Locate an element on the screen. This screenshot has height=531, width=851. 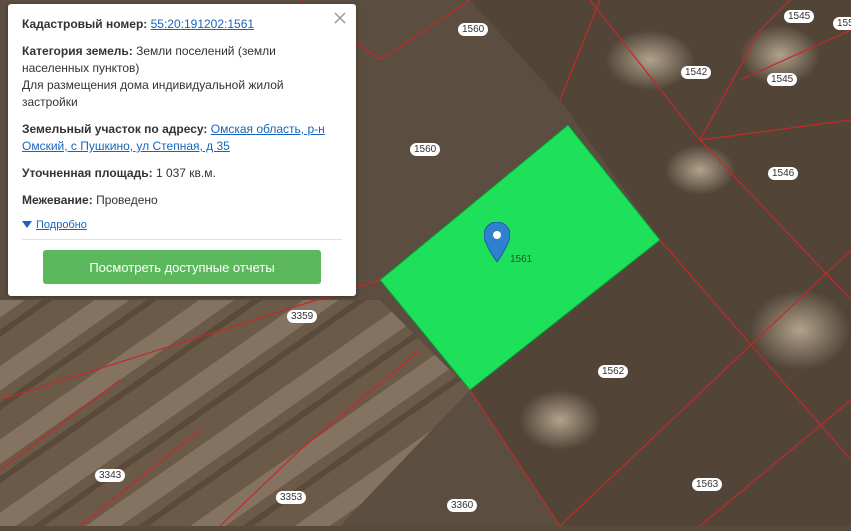
parcel-label: 1563 is located at coordinates (707, 484).